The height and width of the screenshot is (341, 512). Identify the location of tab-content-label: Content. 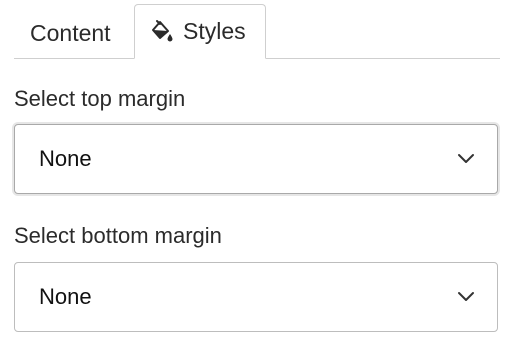
(70, 33).